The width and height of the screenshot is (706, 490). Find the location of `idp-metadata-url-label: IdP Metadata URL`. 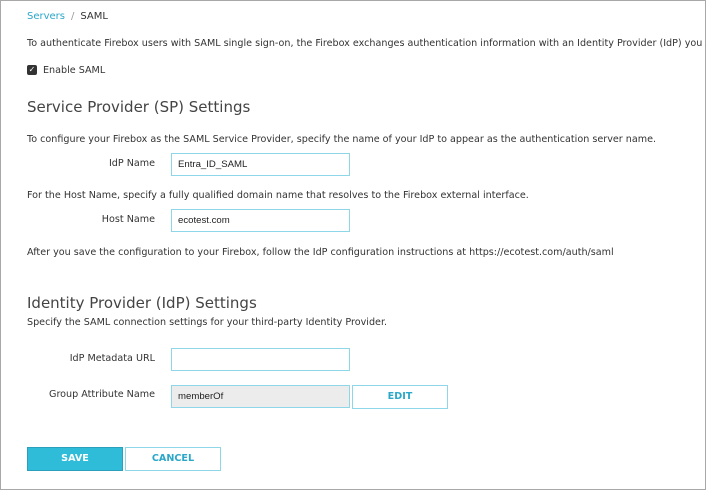

idp-metadata-url-label: IdP Metadata URL is located at coordinates (112, 358).